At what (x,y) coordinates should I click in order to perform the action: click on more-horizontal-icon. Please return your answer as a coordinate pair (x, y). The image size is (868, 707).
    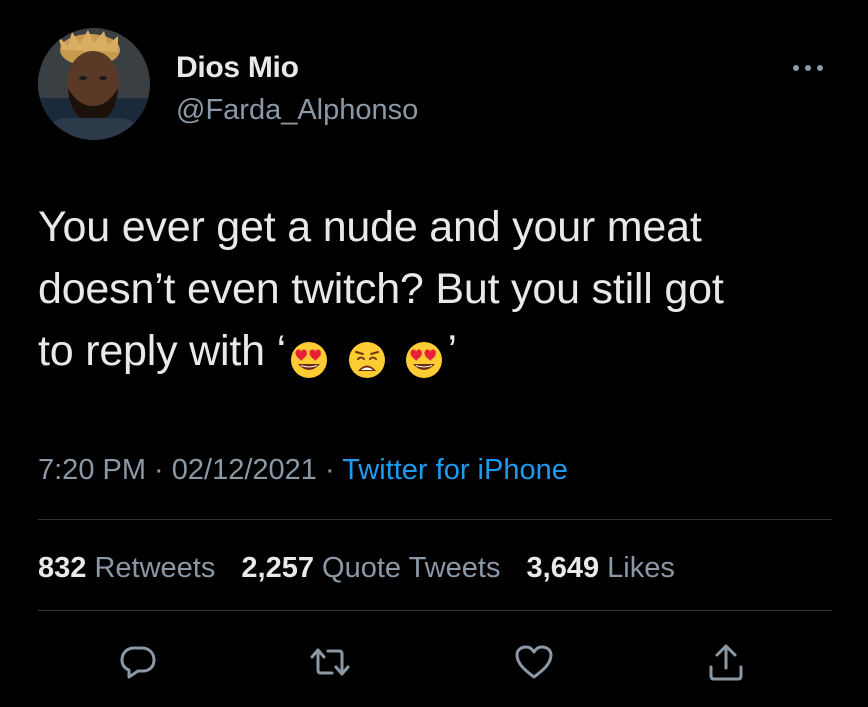
    Looking at the image, I should click on (808, 68).